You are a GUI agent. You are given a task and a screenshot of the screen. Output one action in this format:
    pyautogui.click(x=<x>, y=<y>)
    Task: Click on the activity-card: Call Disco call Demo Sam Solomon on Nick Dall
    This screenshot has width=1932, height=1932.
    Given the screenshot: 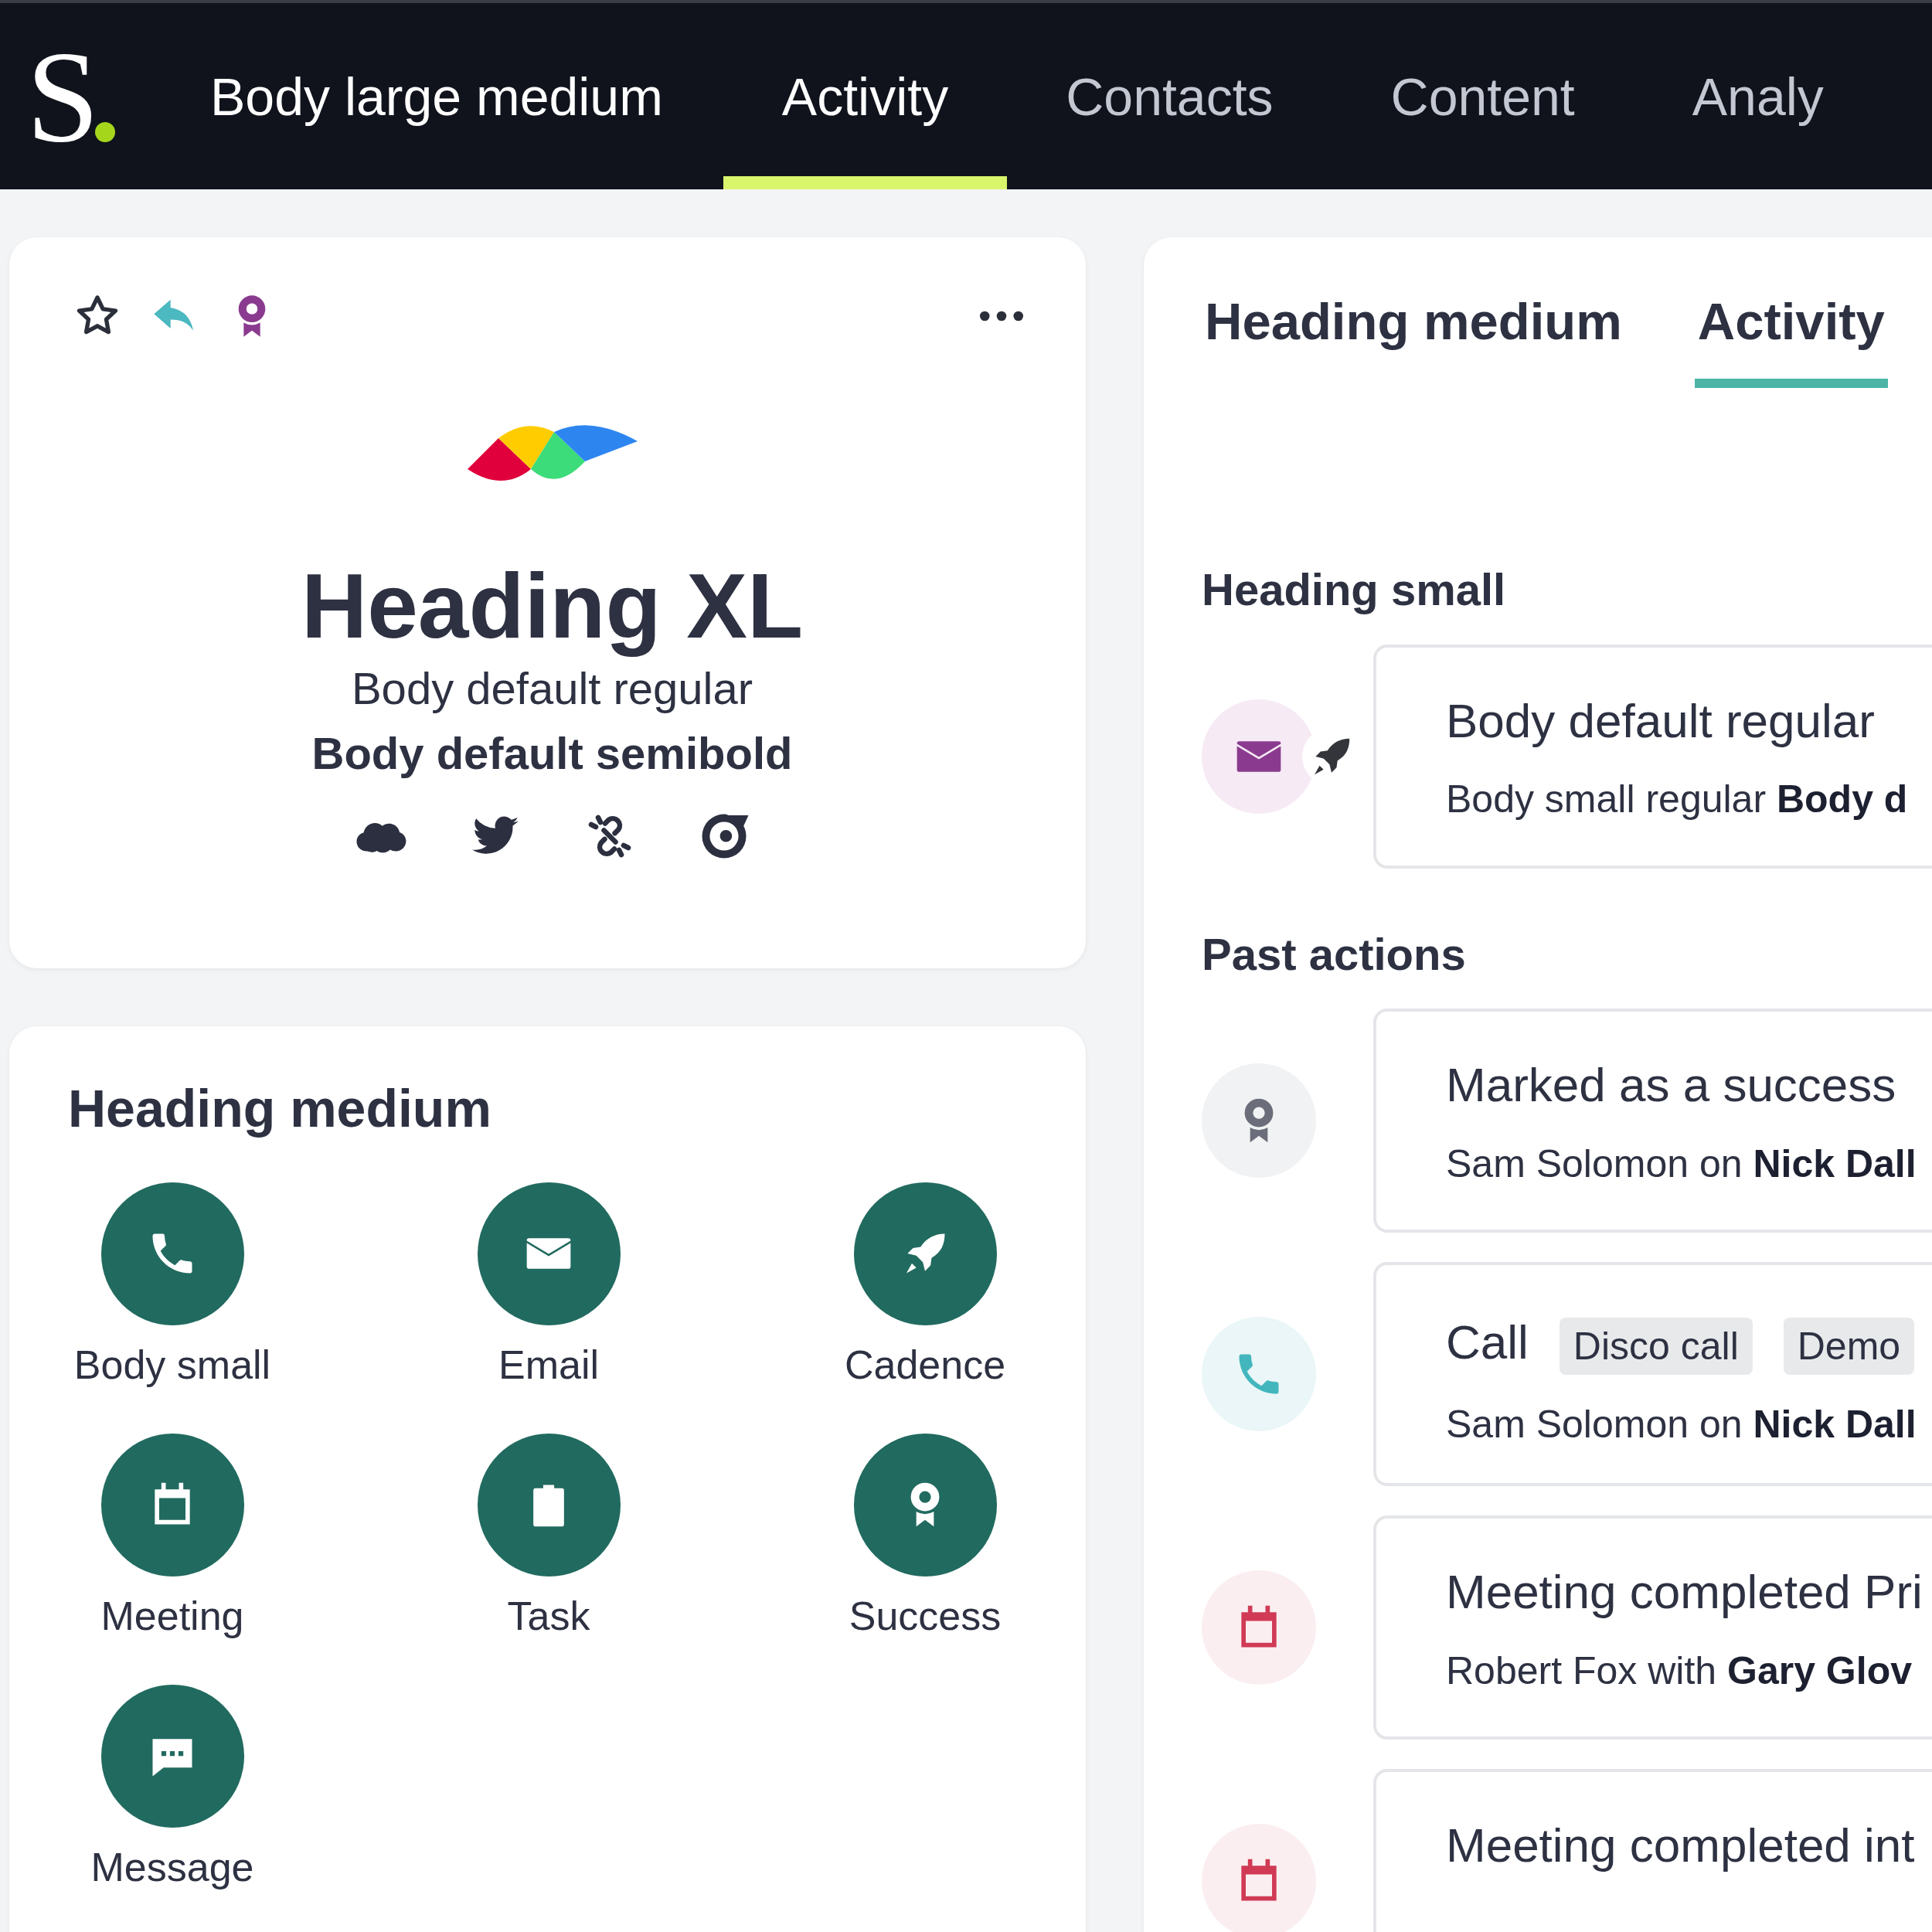 What is the action you would take?
    pyautogui.click(x=1653, y=1375)
    